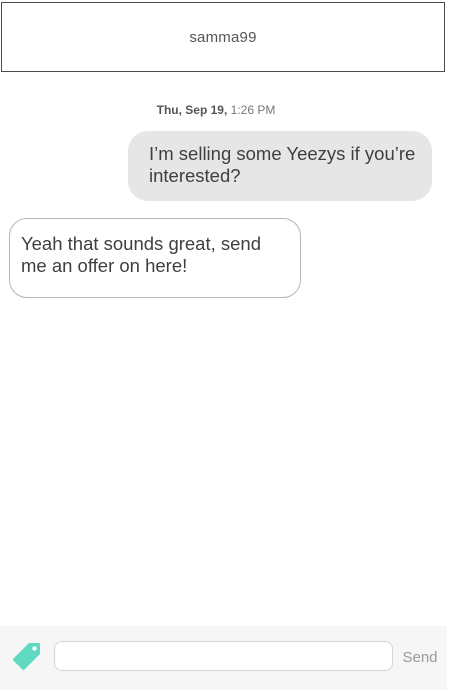 The image size is (450, 690). I want to click on timestamp-date: Thu, Sep 19,, so click(192, 110).